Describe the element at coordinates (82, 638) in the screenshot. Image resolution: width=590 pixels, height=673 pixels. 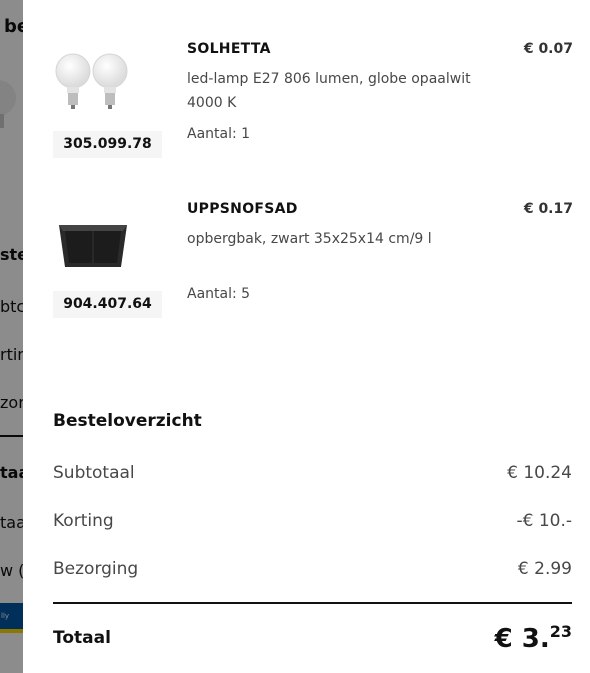
I see `total-label: Totaal` at that location.